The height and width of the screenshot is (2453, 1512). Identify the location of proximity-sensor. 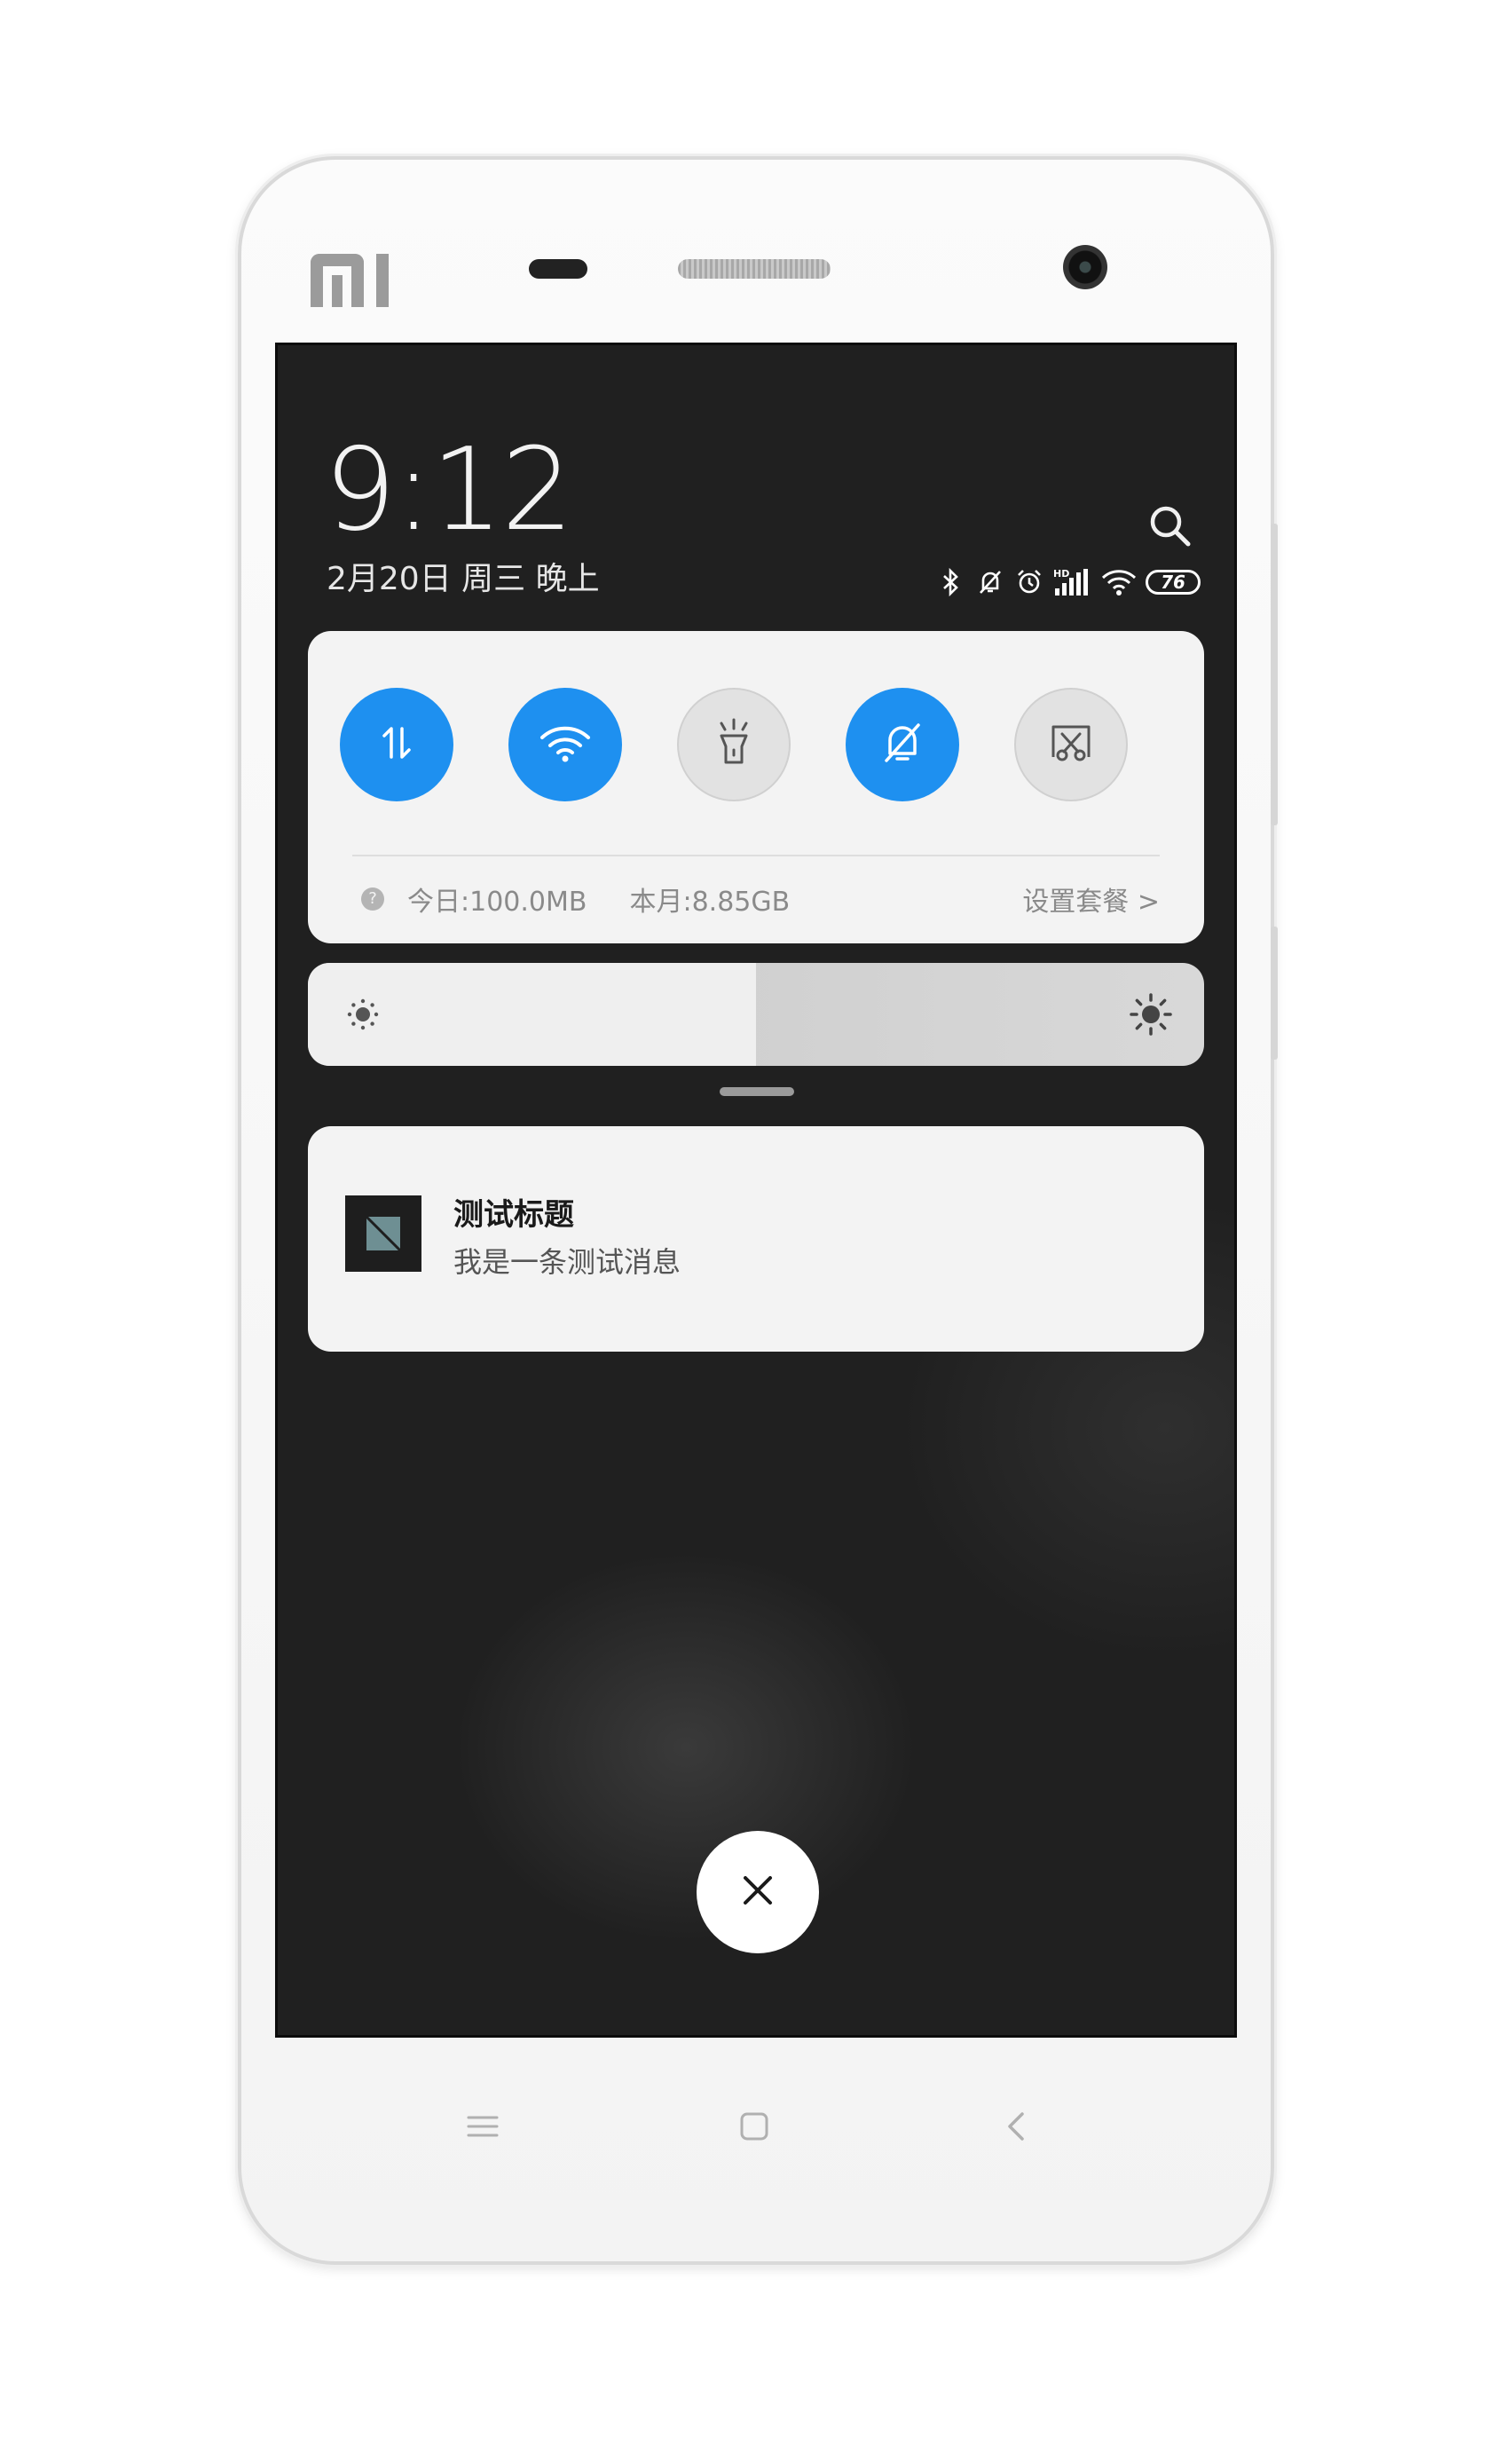
(558, 269).